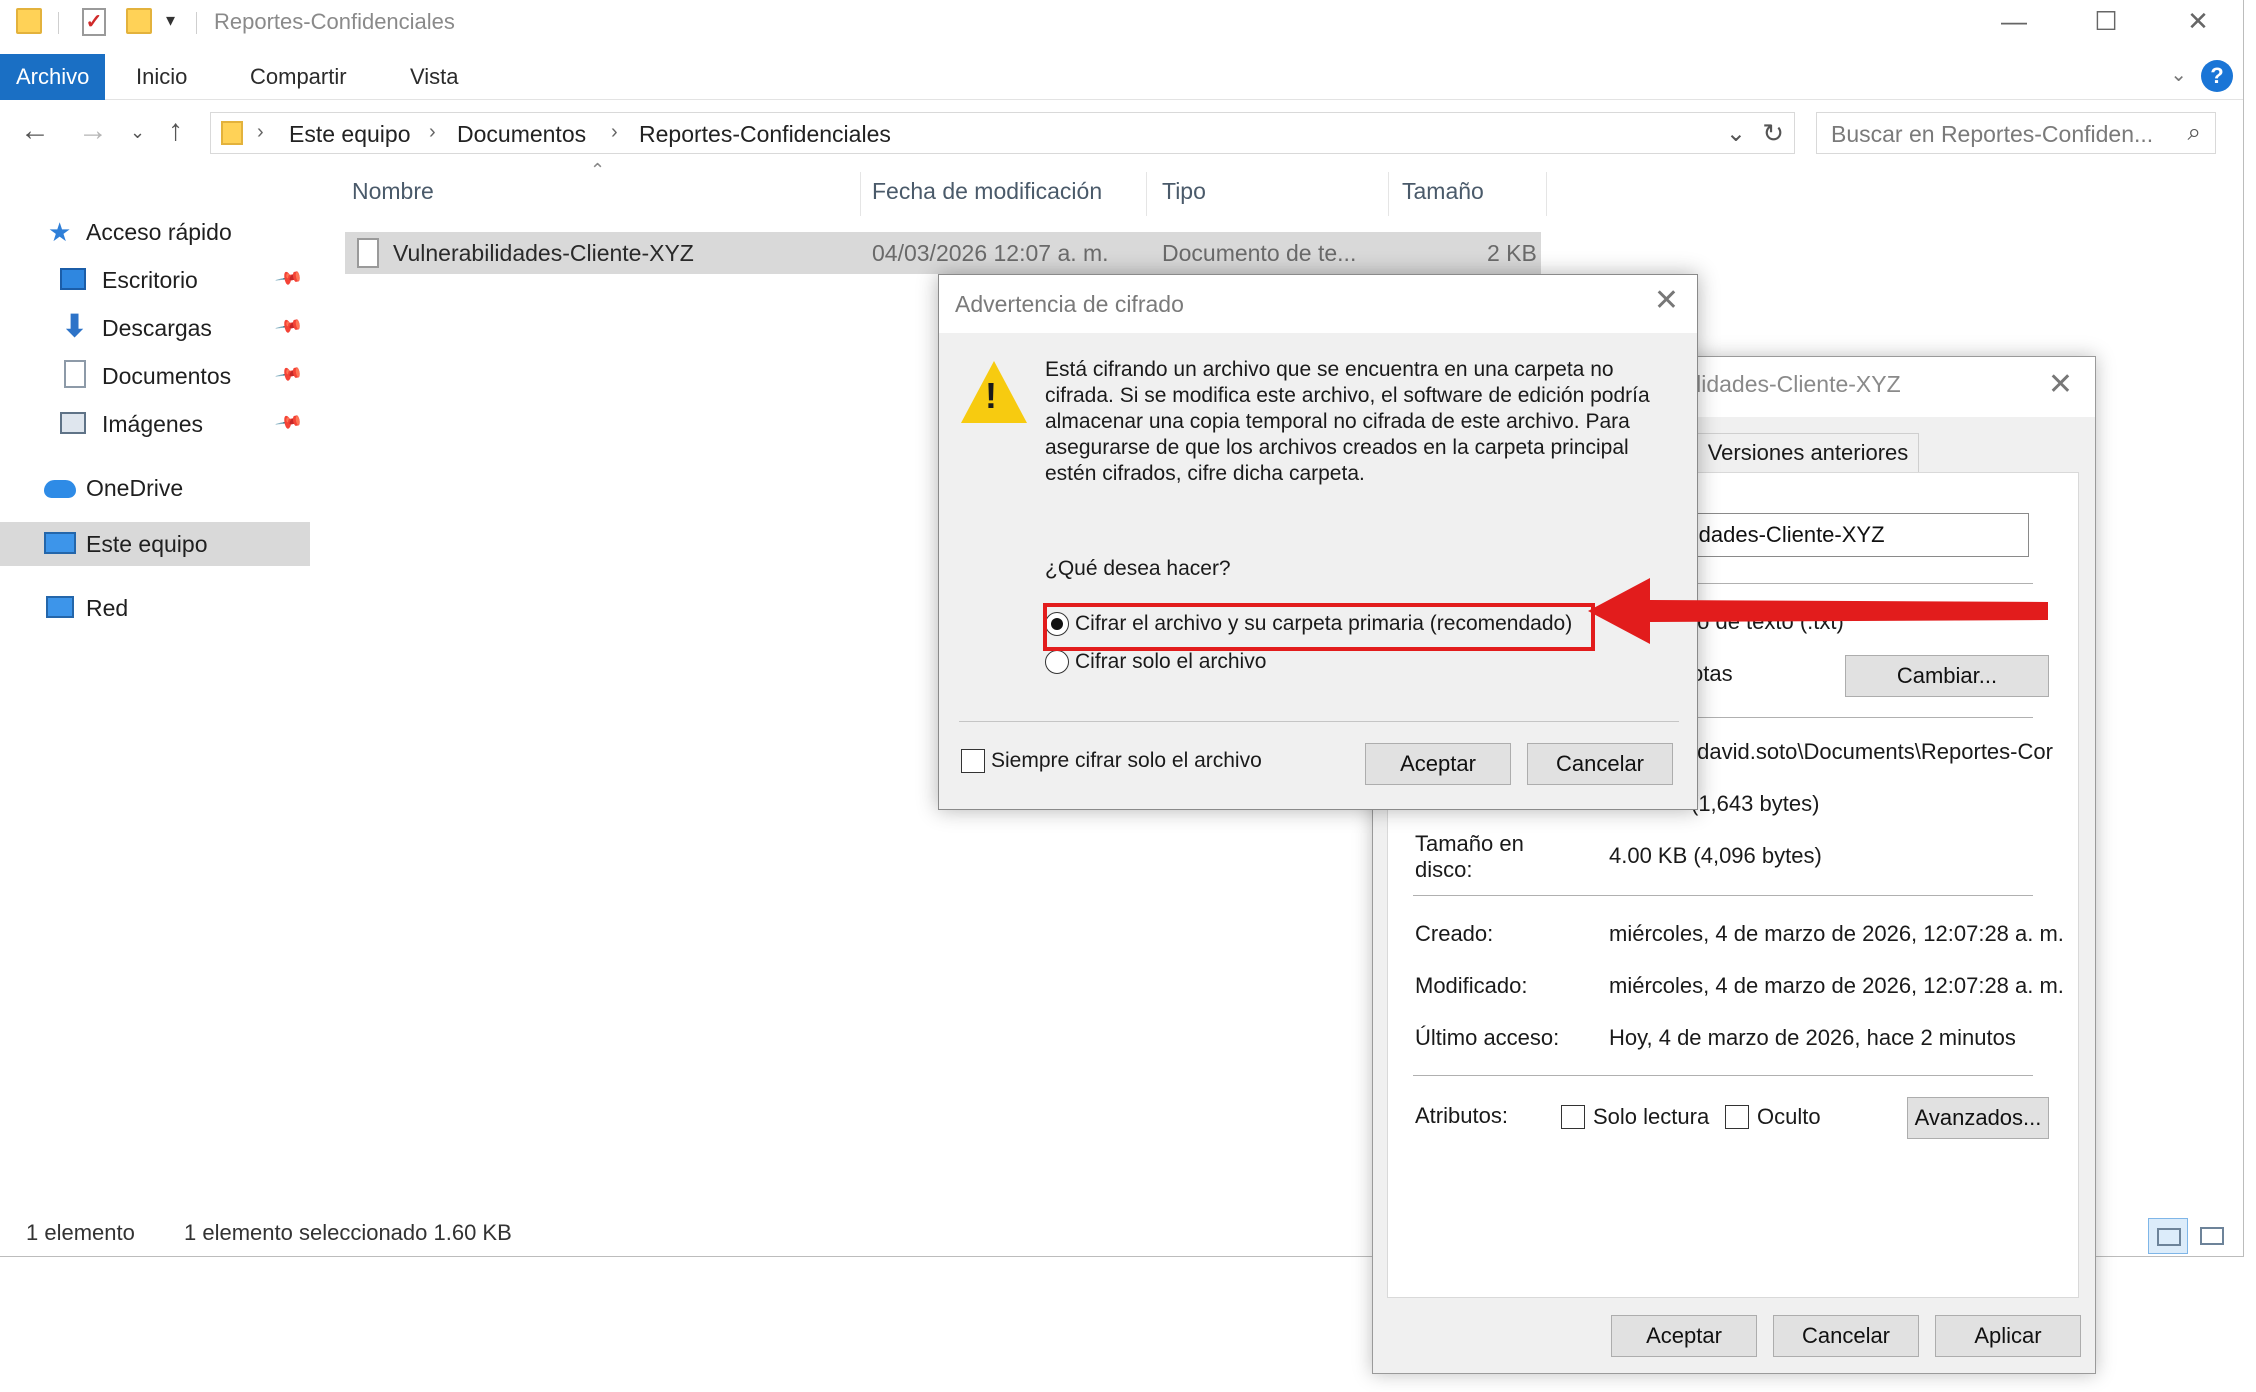 This screenshot has width=2256, height=1392. What do you see at coordinates (1851, 535) in the screenshot?
I see `file-name-field: ilidades-Cliente-XYZ` at bounding box center [1851, 535].